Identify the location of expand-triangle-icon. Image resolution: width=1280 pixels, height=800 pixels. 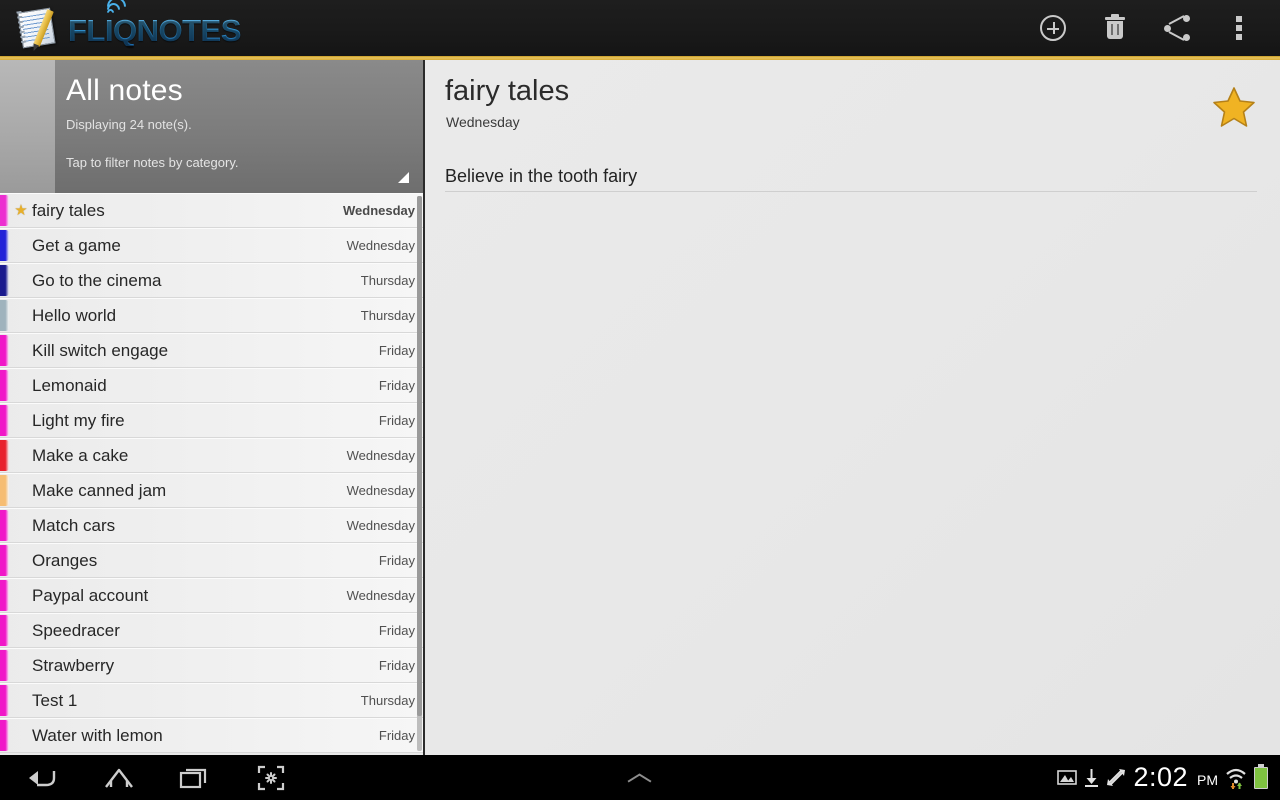
(403, 177).